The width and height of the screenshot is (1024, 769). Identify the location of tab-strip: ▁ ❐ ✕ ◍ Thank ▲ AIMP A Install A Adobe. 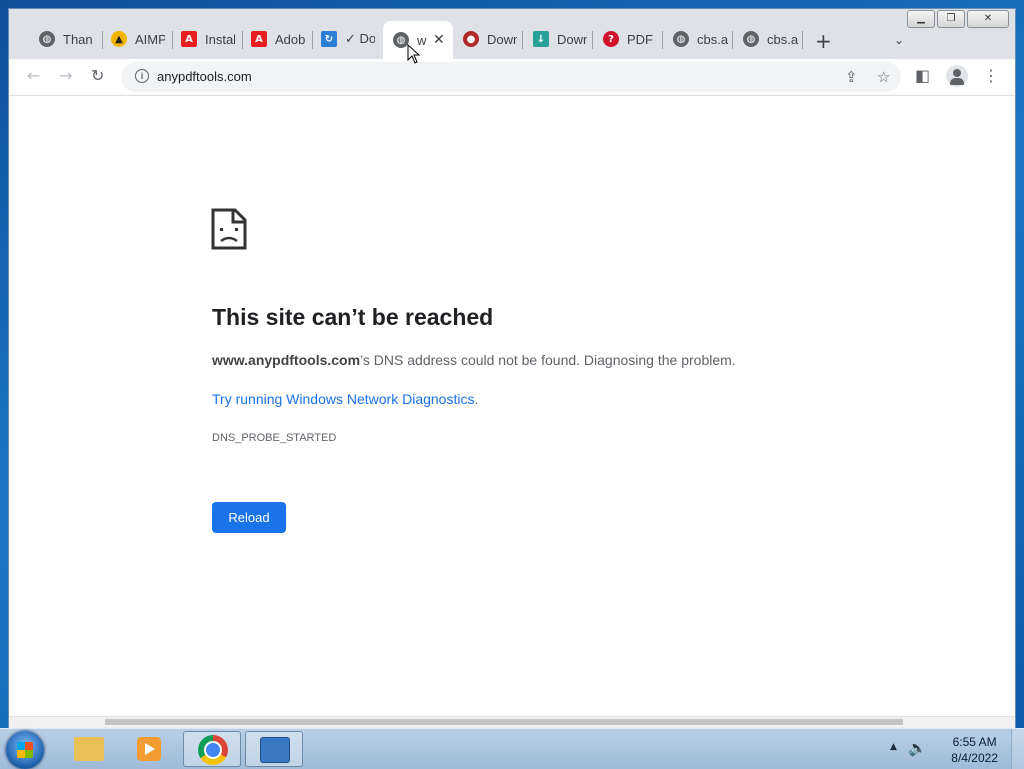
(512, 34).